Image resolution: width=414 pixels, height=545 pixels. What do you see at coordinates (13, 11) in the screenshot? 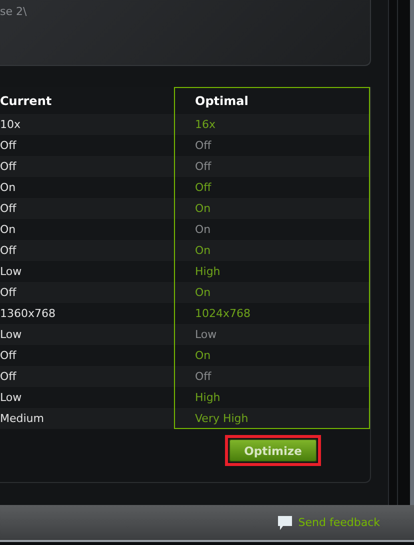
I see `path-text: se 2\` at bounding box center [13, 11].